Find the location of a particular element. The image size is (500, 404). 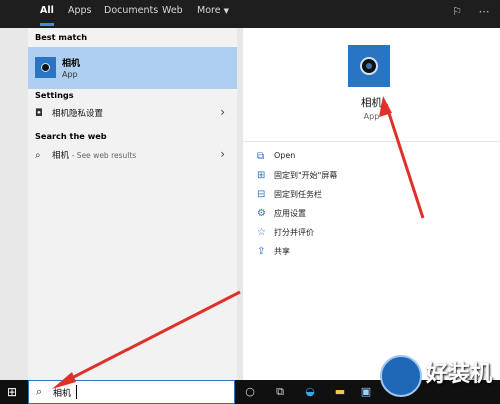

arrow-to-app-title is located at coordinates (402, 157).